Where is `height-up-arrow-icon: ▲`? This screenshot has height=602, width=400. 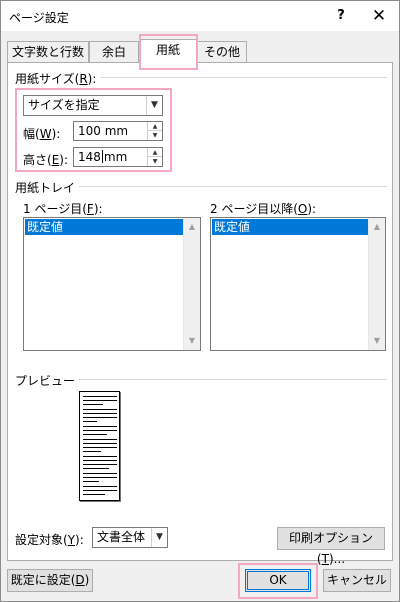 height-up-arrow-icon: ▲ is located at coordinates (155, 152).